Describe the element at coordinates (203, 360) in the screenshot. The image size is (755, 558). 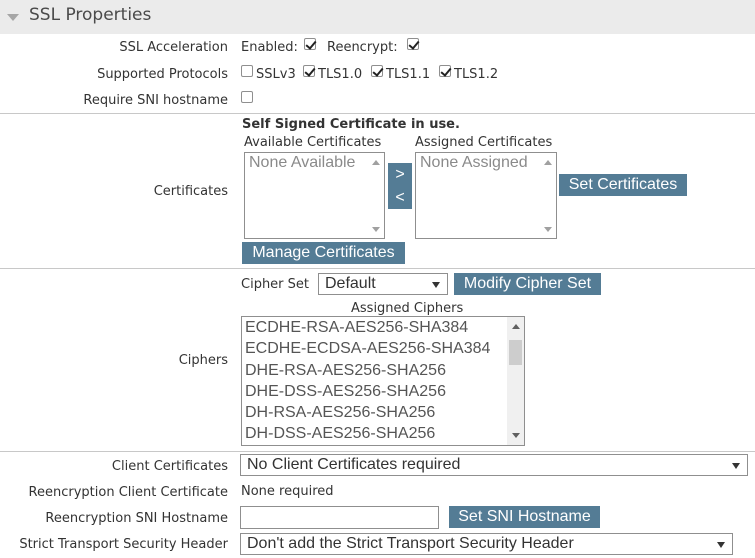
I see `ciphers-label: Ciphers` at that location.